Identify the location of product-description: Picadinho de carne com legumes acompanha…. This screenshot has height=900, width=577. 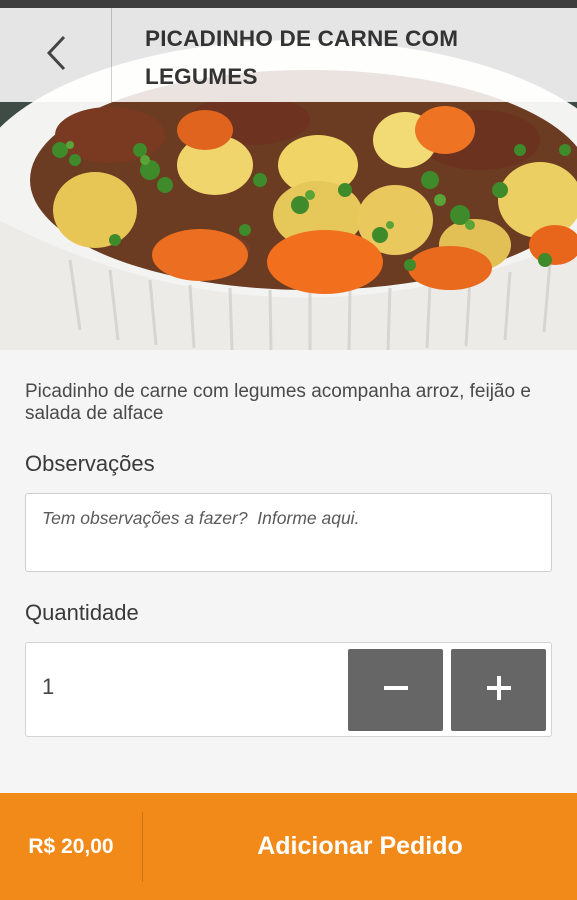
(278, 402).